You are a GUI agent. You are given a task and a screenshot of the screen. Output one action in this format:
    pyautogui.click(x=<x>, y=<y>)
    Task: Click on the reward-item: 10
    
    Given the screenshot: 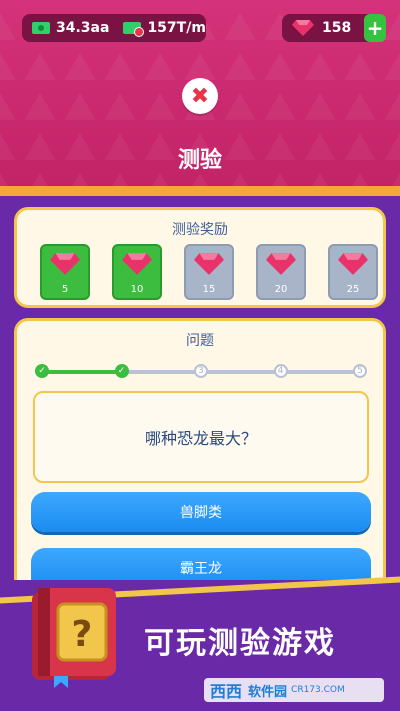 What is the action you would take?
    pyautogui.click(x=137, y=272)
    